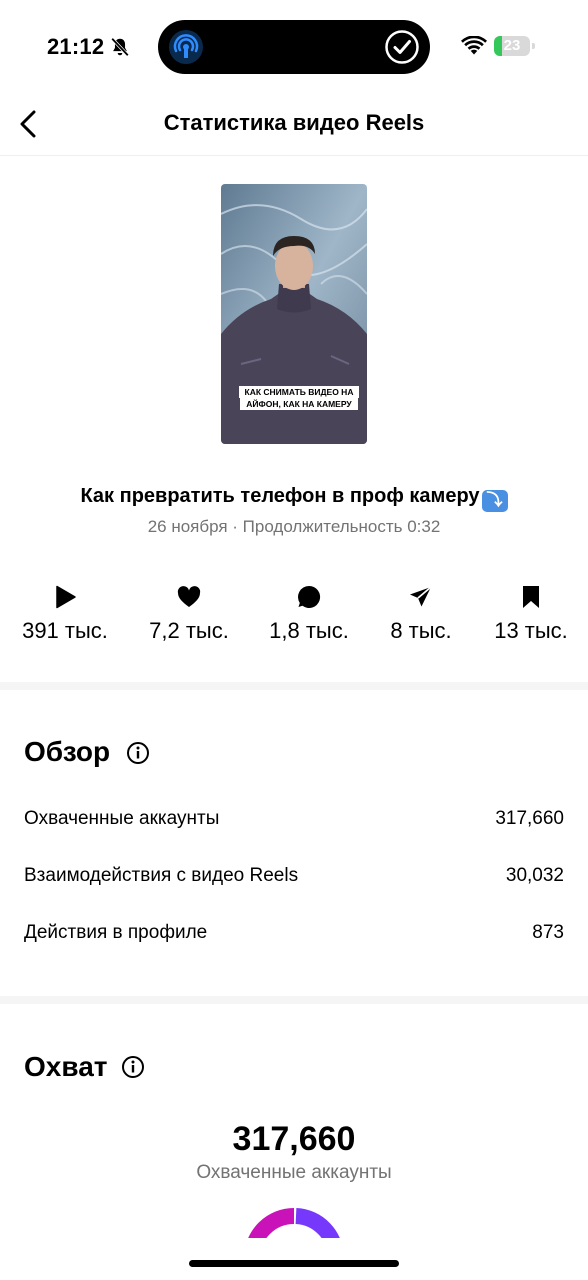 This screenshot has width=588, height=1280. What do you see at coordinates (67, 751) in the screenshot?
I see `overview-title: Обзор` at bounding box center [67, 751].